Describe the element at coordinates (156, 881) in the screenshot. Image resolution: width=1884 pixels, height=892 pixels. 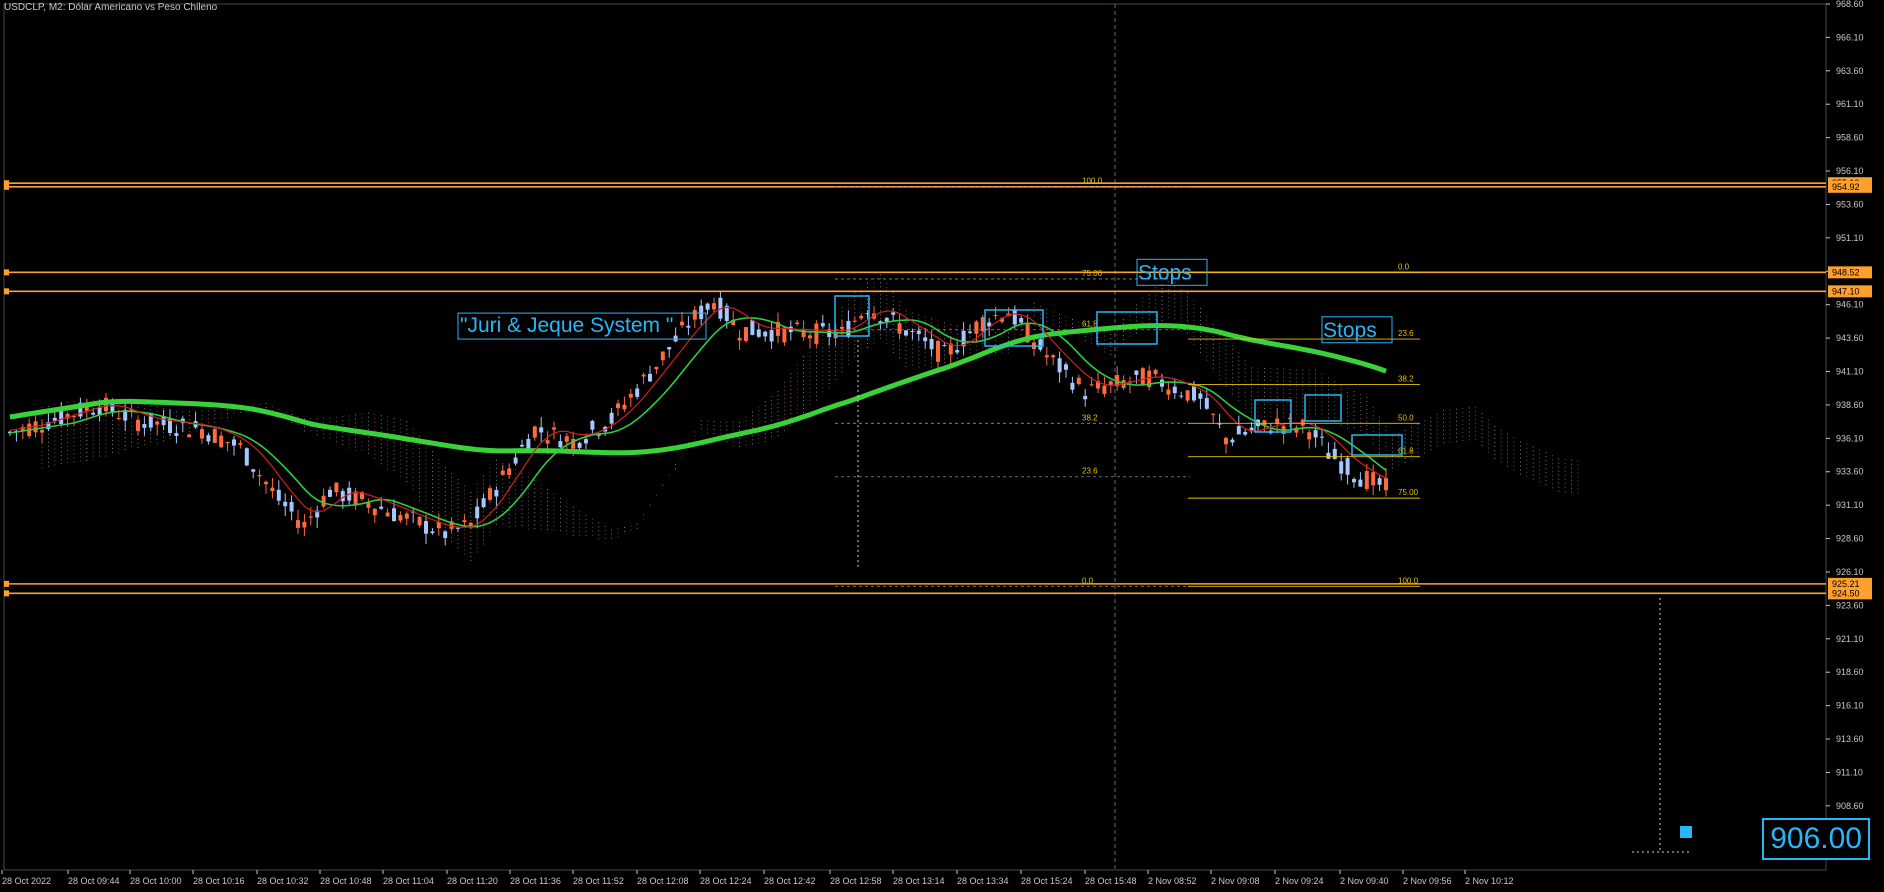
I see `x-tick-label: 28 Oct 10:00` at that location.